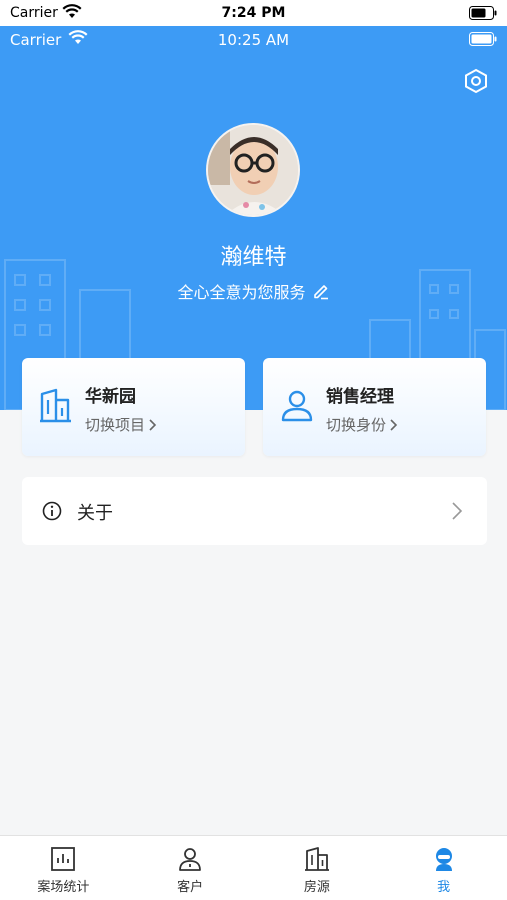 This screenshot has width=507, height=900. I want to click on app-status-bar: Carrier 10:25 AM, so click(253, 40).